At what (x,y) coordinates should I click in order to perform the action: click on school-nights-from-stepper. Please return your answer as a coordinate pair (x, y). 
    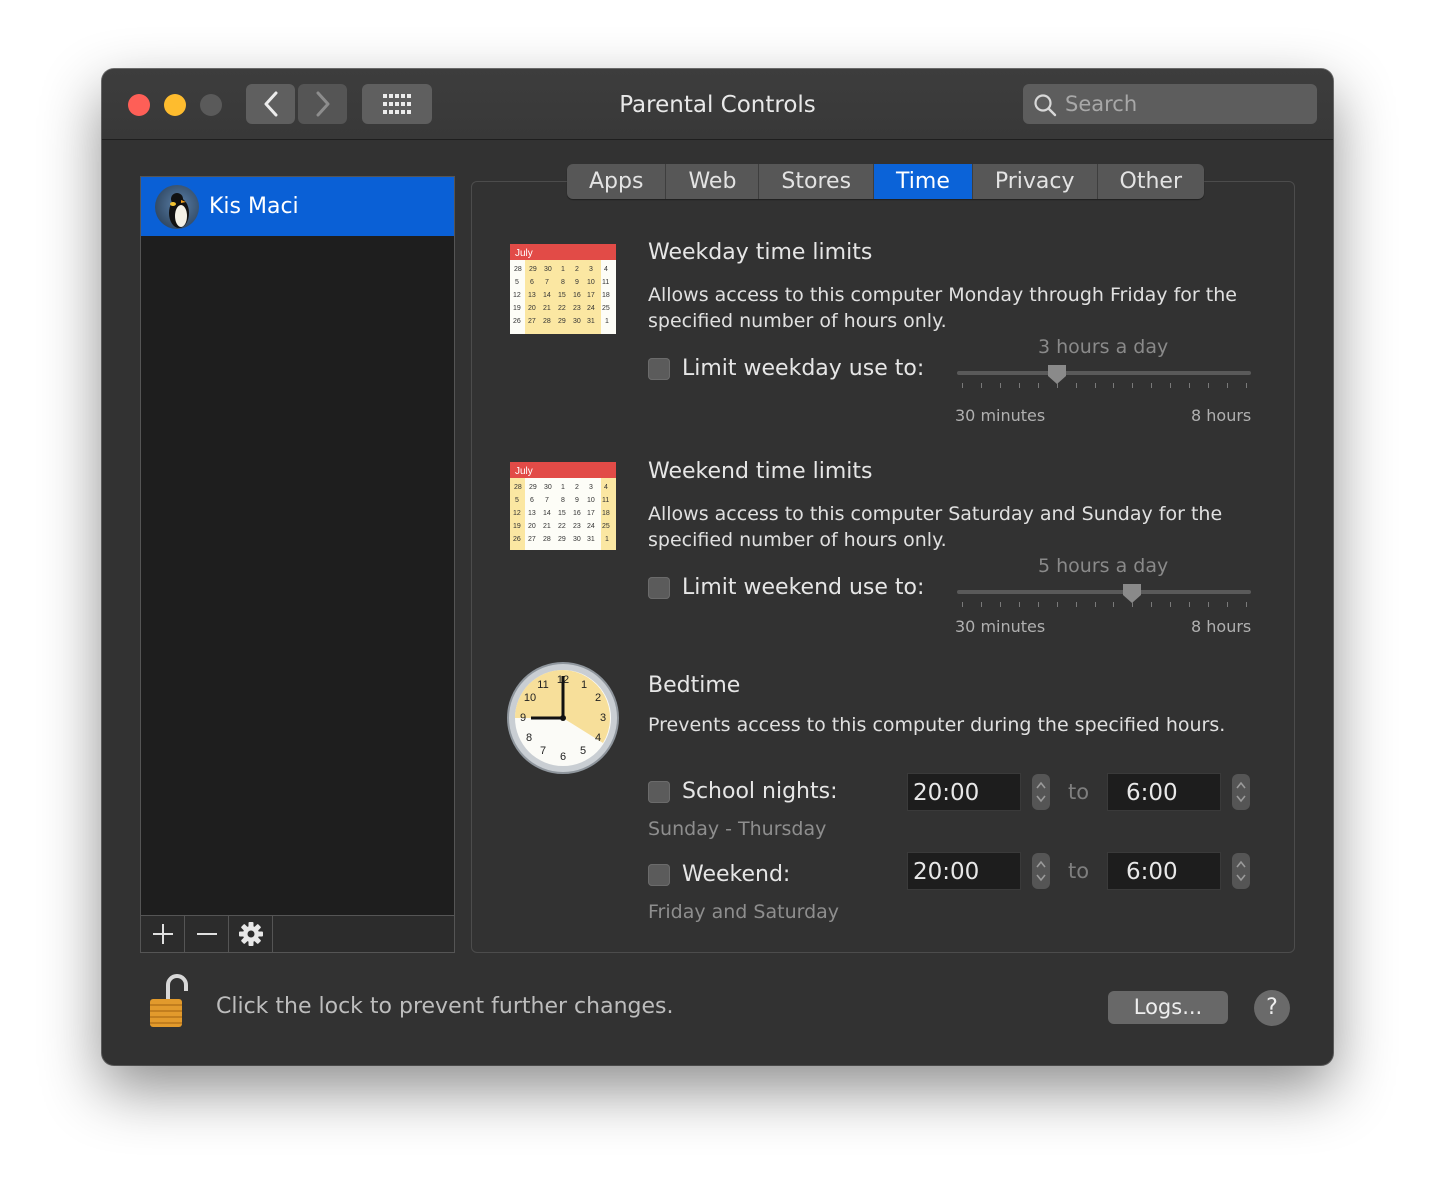
    Looking at the image, I should click on (1041, 792).